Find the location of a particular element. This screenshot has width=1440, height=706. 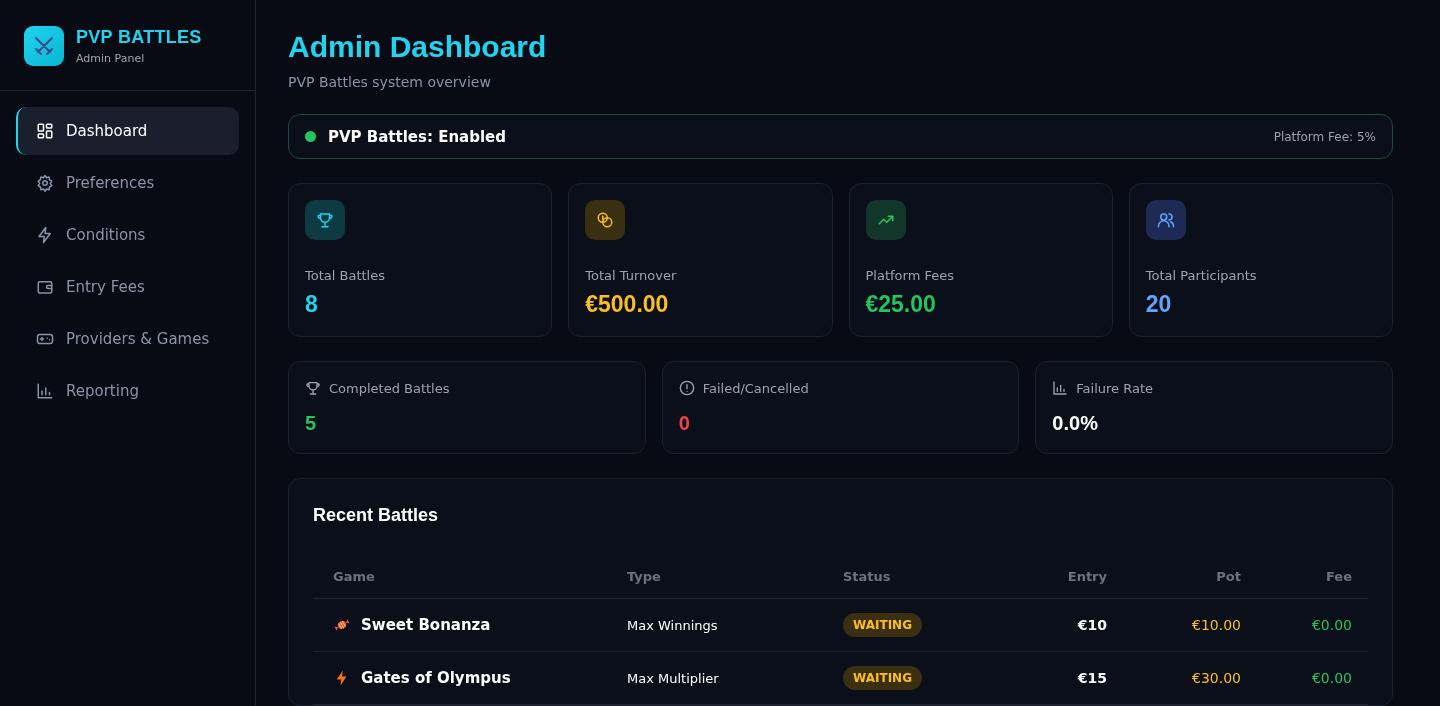

section-title: Recent Battles is located at coordinates (376, 515).